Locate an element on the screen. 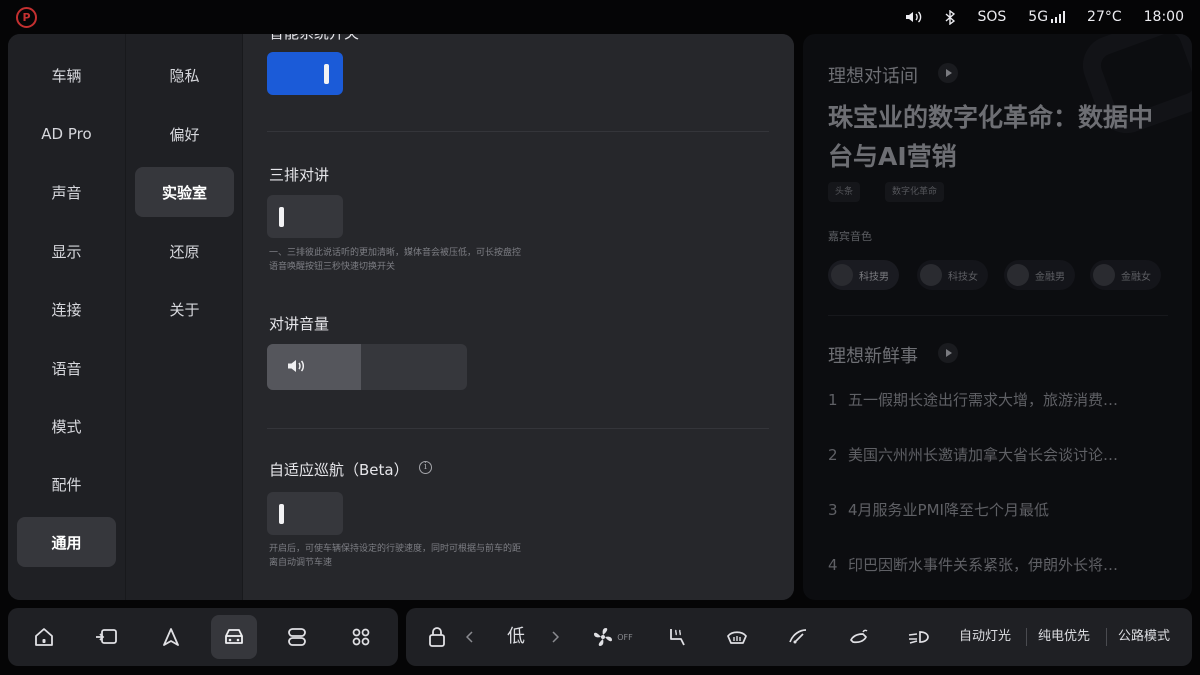  mirror-icon is located at coordinates (859, 637).